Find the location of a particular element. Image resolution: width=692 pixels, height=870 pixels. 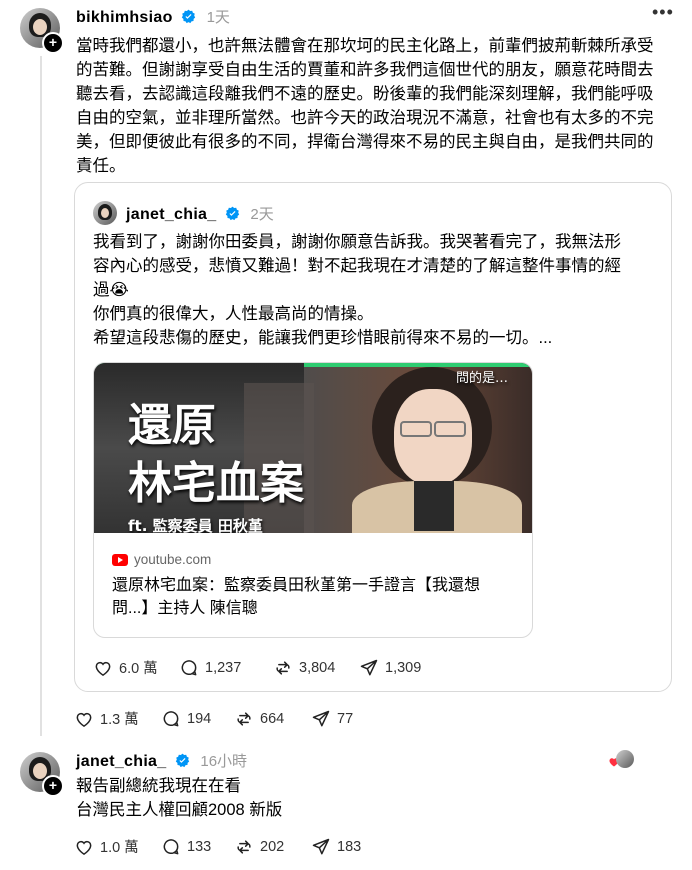

thread-line is located at coordinates (41, 396).